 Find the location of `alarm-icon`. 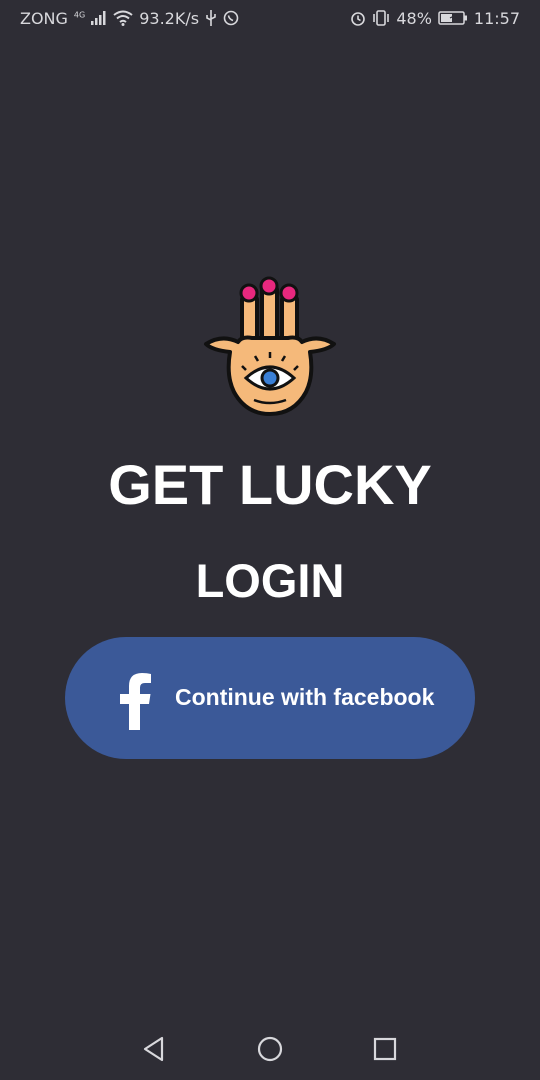

alarm-icon is located at coordinates (358, 18).